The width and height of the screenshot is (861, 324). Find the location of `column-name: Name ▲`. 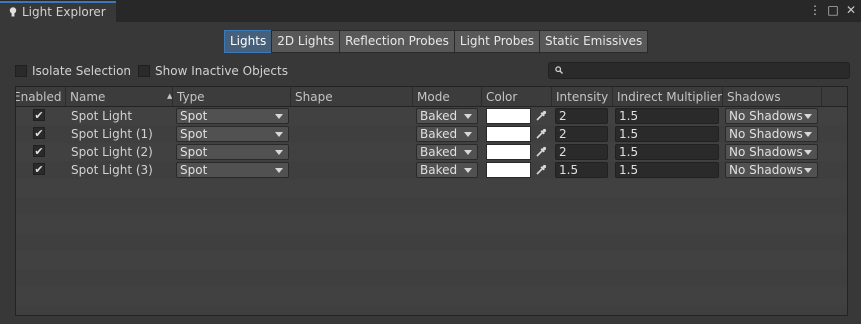

column-name: Name ▲ is located at coordinates (119, 96).